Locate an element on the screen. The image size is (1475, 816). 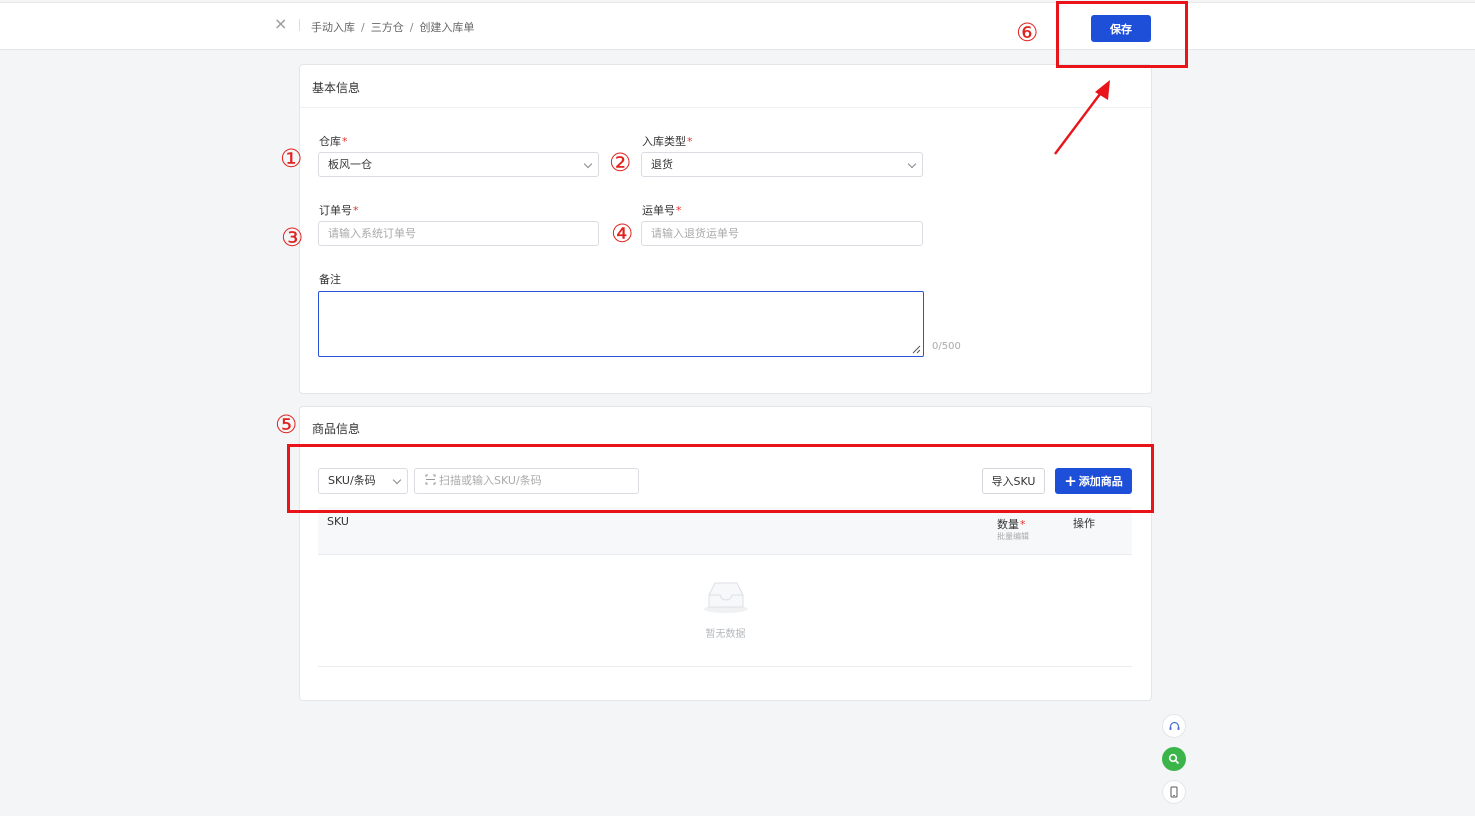
waybill-no-label: 运单号* is located at coordinates (662, 210).